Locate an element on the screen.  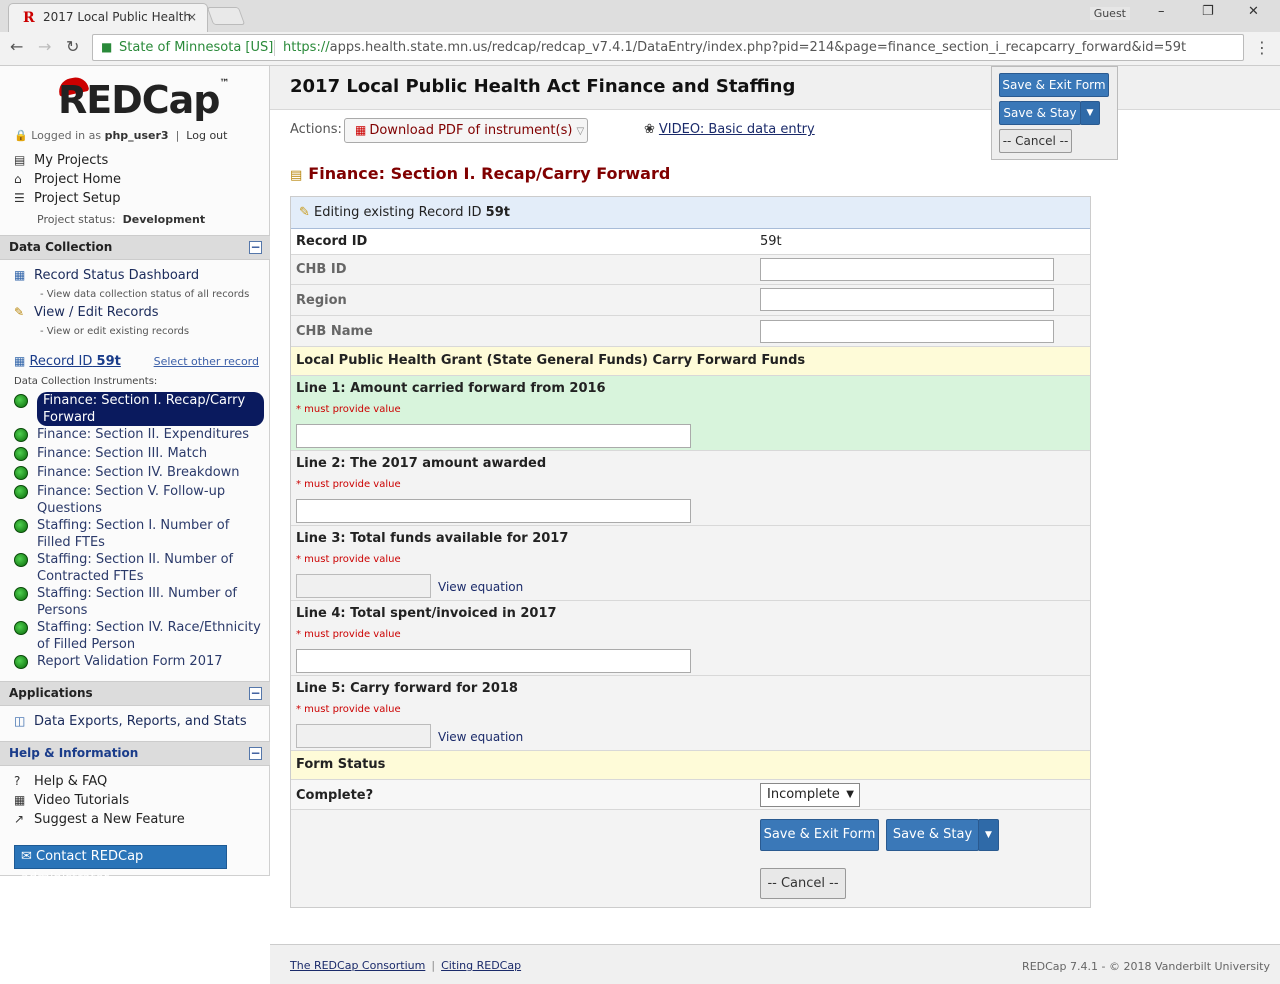
tab-title: 2017 Local Public Health is located at coordinates (117, 17).